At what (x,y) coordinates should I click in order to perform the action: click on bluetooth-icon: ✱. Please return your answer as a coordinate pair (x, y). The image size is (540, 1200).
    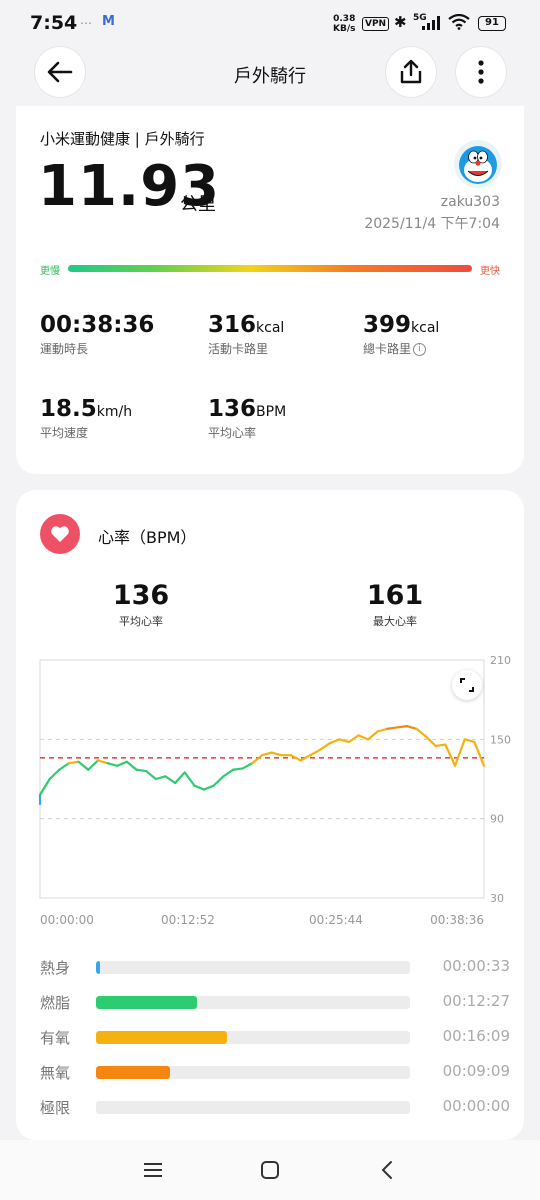
    Looking at the image, I should click on (400, 22).